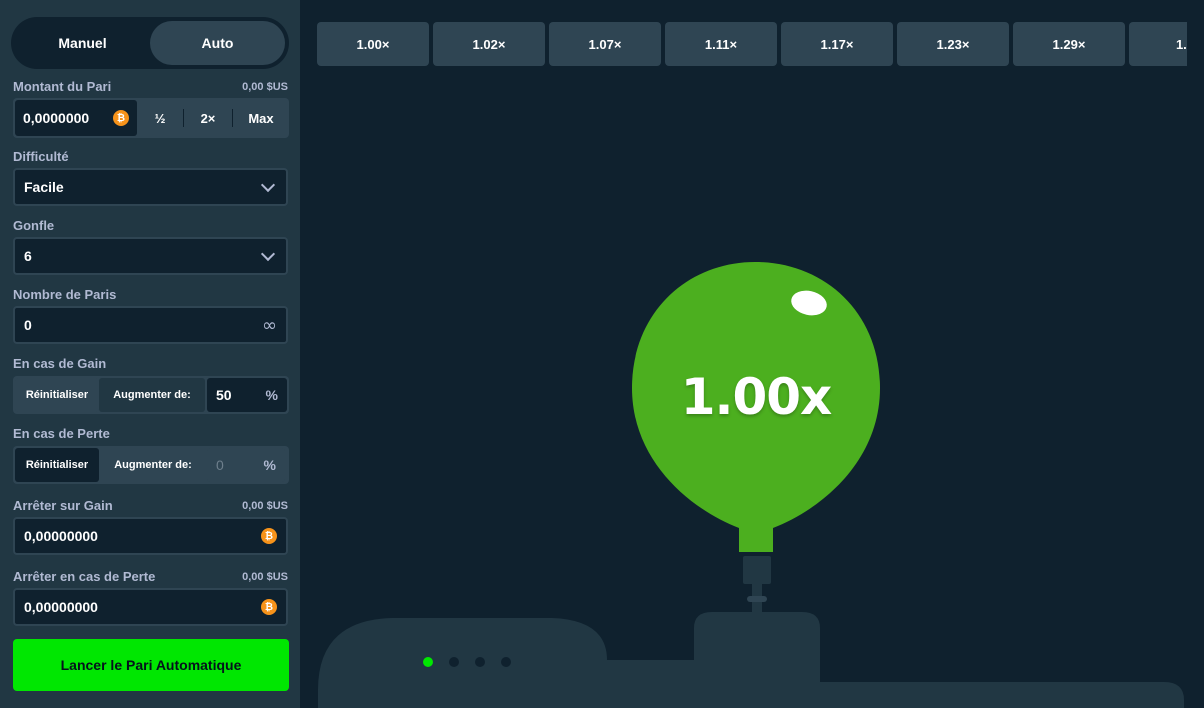 The image size is (1204, 708). I want to click on right-platform, so click(939, 660).